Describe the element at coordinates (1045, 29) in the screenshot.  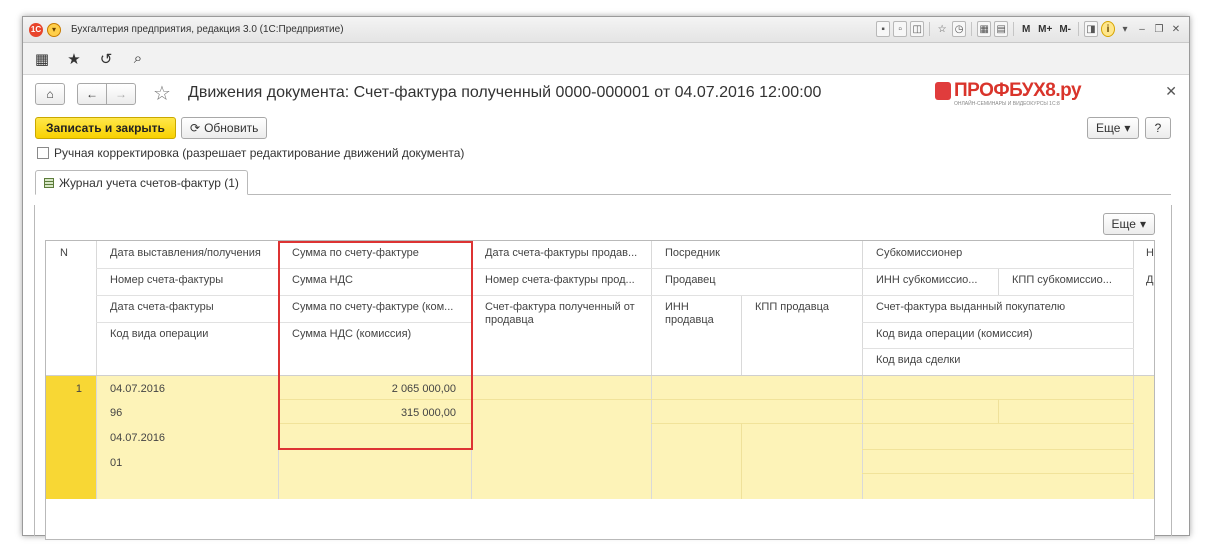
I see `memory-plus-button: M+` at that location.